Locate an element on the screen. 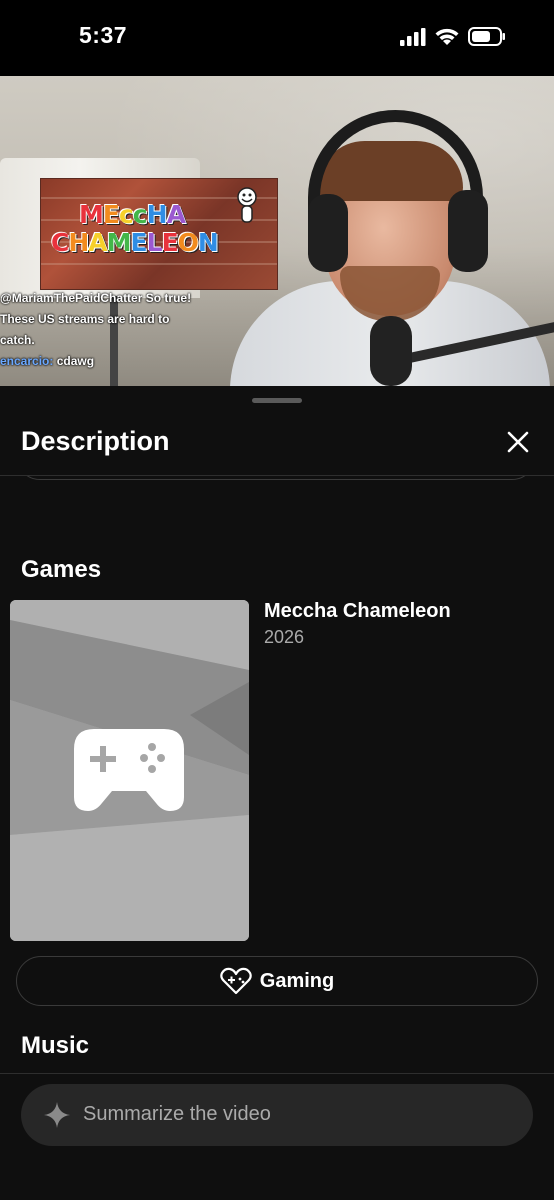 Image resolution: width=554 pixels, height=1200 pixels. status-bar: 5:37 is located at coordinates (277, 38).